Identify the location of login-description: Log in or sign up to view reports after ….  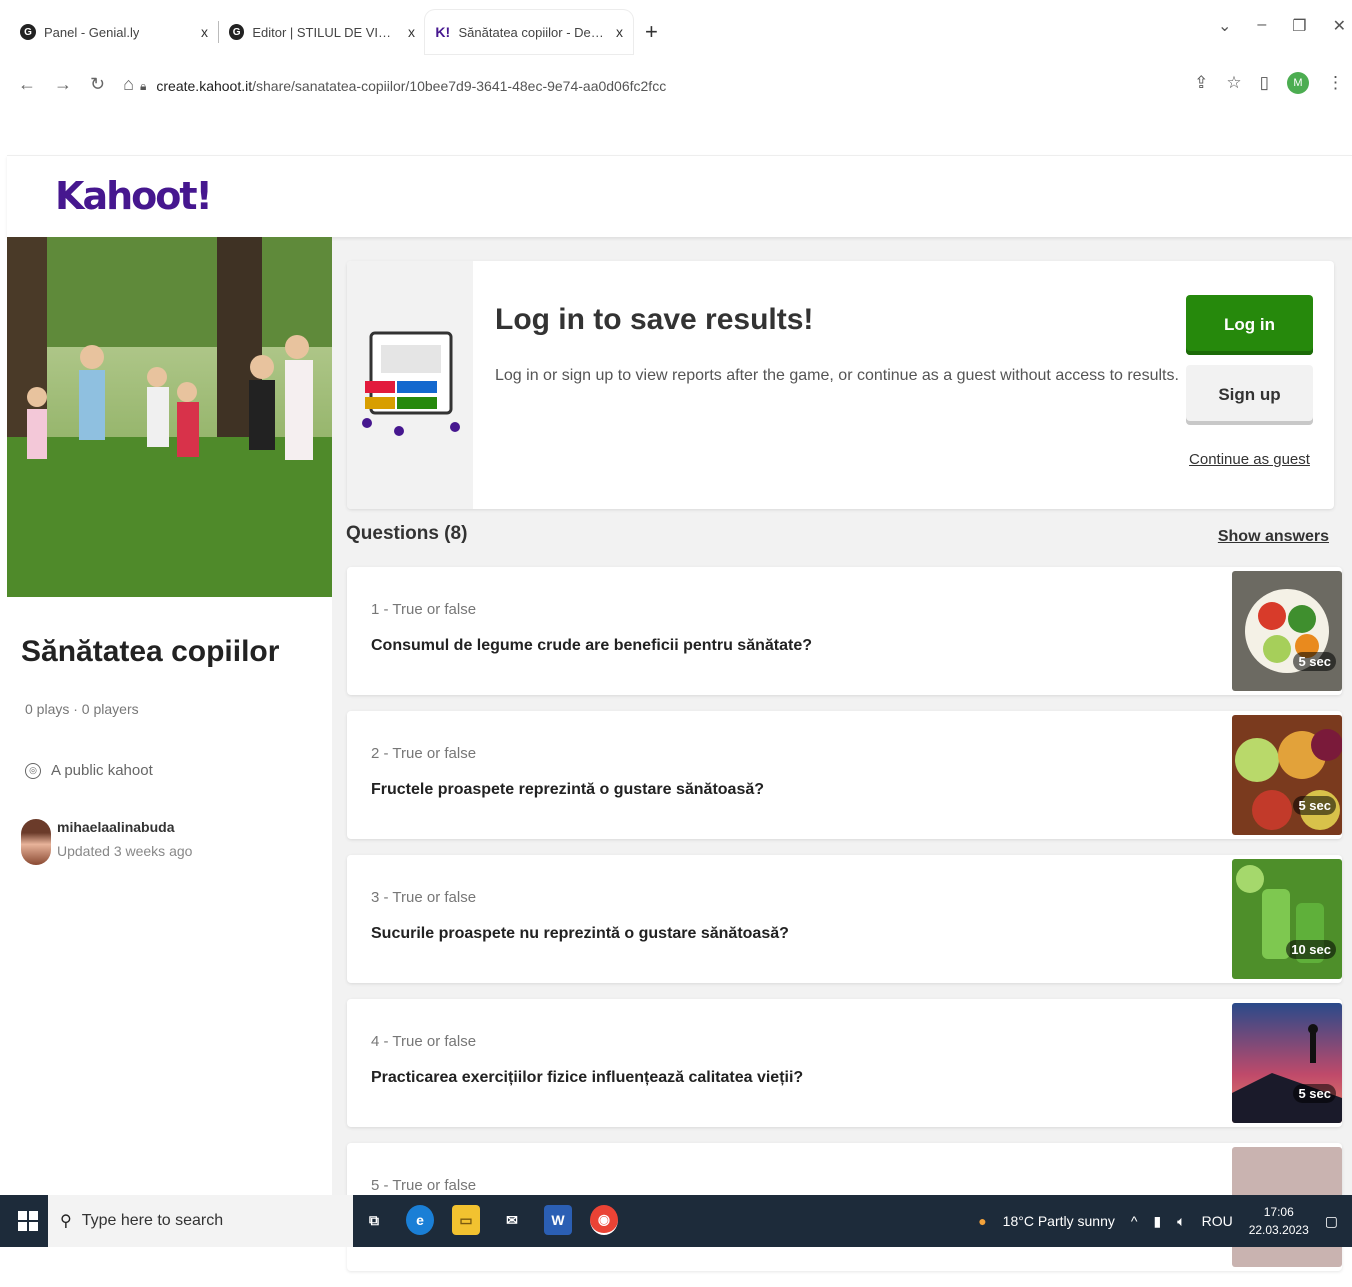
(837, 375).